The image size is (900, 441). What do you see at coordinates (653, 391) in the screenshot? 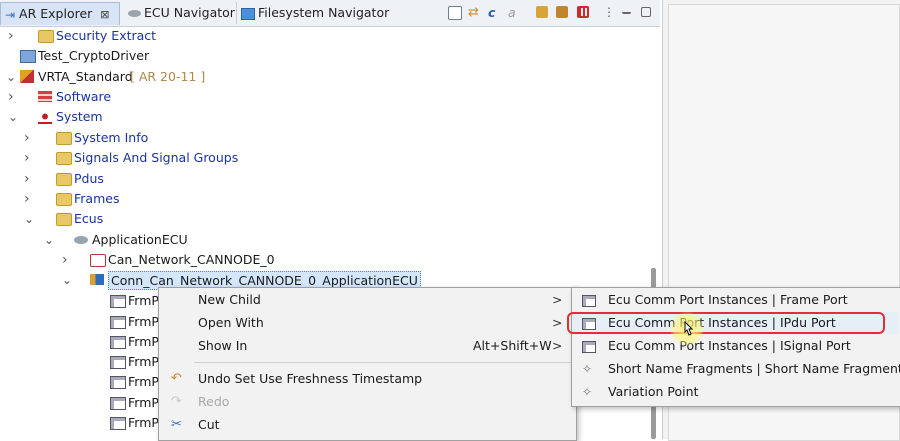
I see `submenu-item-label: Variation Point` at bounding box center [653, 391].